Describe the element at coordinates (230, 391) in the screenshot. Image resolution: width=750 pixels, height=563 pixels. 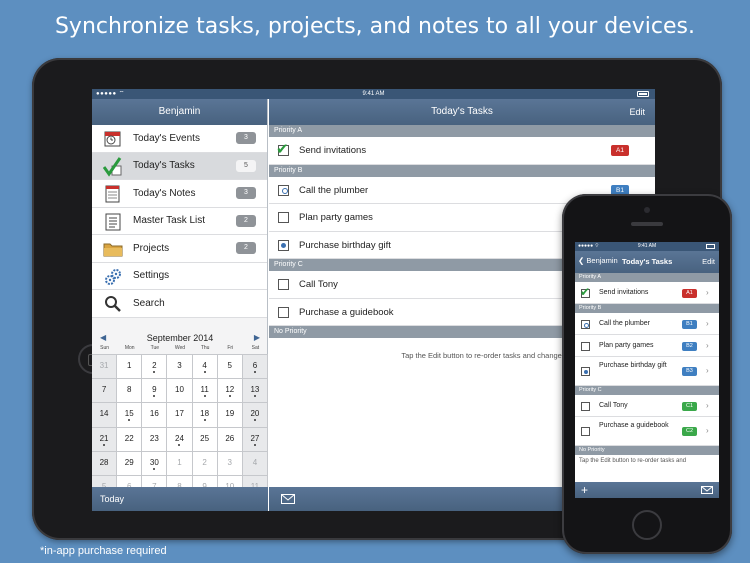
I see `calendar-day: 12` at that location.